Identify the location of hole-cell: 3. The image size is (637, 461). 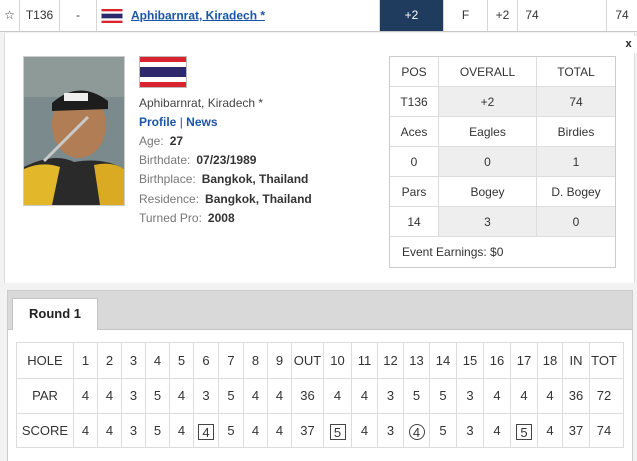
(134, 360).